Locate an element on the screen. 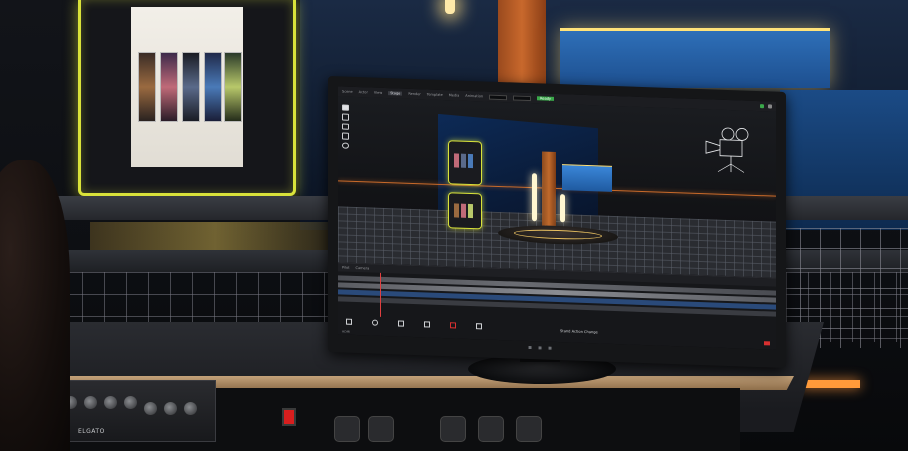 This screenshot has height=451, width=908. virtual-screen-top is located at coordinates (465, 163).